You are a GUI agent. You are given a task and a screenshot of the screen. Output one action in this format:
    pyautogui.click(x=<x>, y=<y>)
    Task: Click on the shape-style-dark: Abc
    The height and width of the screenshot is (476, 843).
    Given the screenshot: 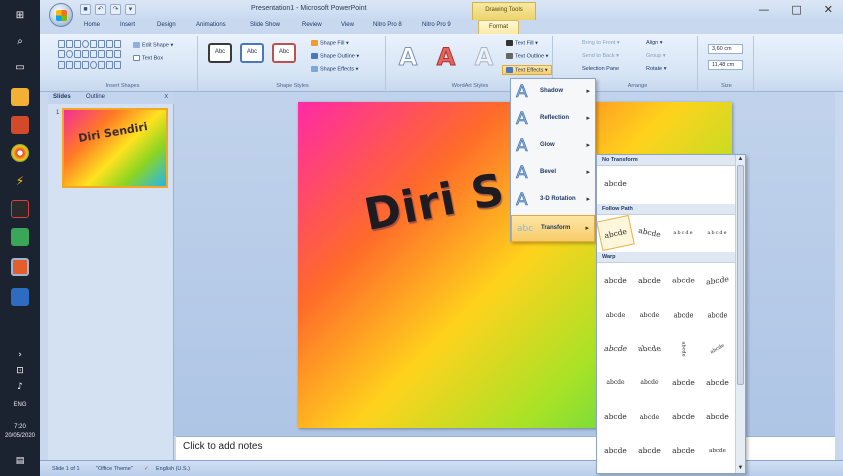 What is the action you would take?
    pyautogui.click(x=220, y=53)
    